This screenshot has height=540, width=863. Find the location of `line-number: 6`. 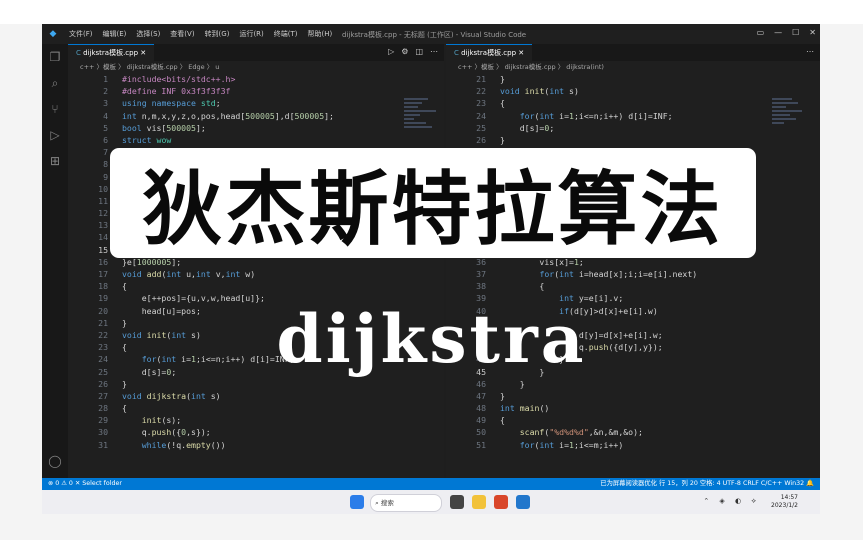

line-number: 6 is located at coordinates (105, 139).